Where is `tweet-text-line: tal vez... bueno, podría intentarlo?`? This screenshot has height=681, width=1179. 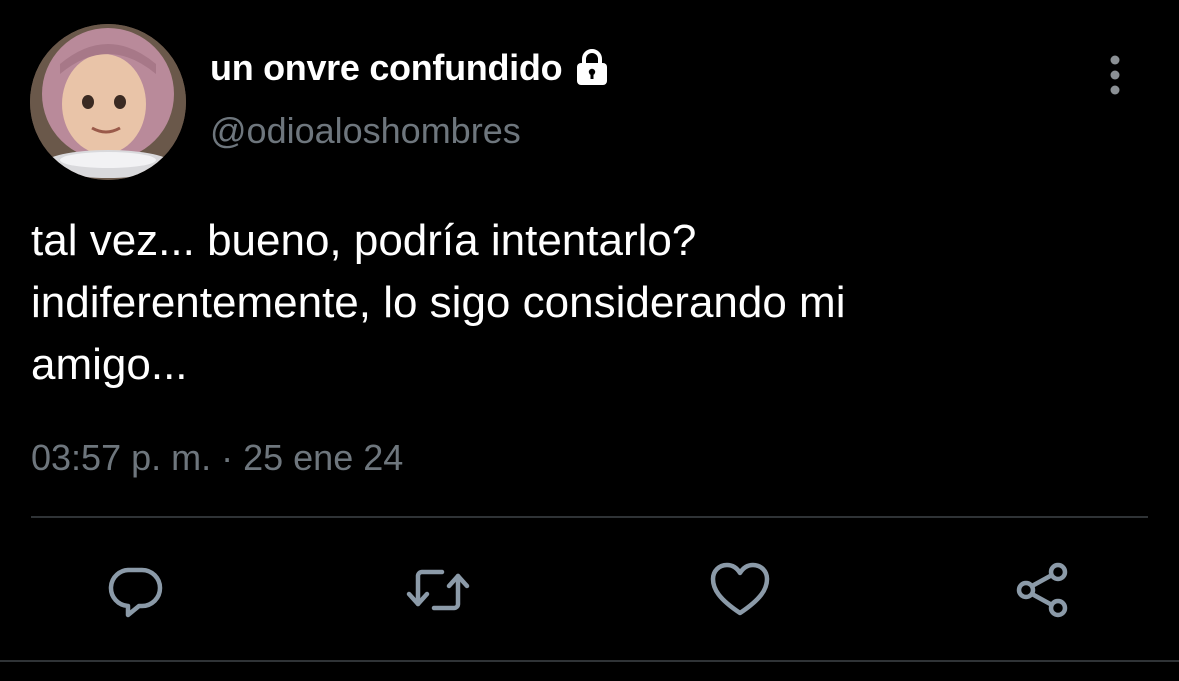 tweet-text-line: tal vez... bueno, podría intentarlo? is located at coordinates (364, 240).